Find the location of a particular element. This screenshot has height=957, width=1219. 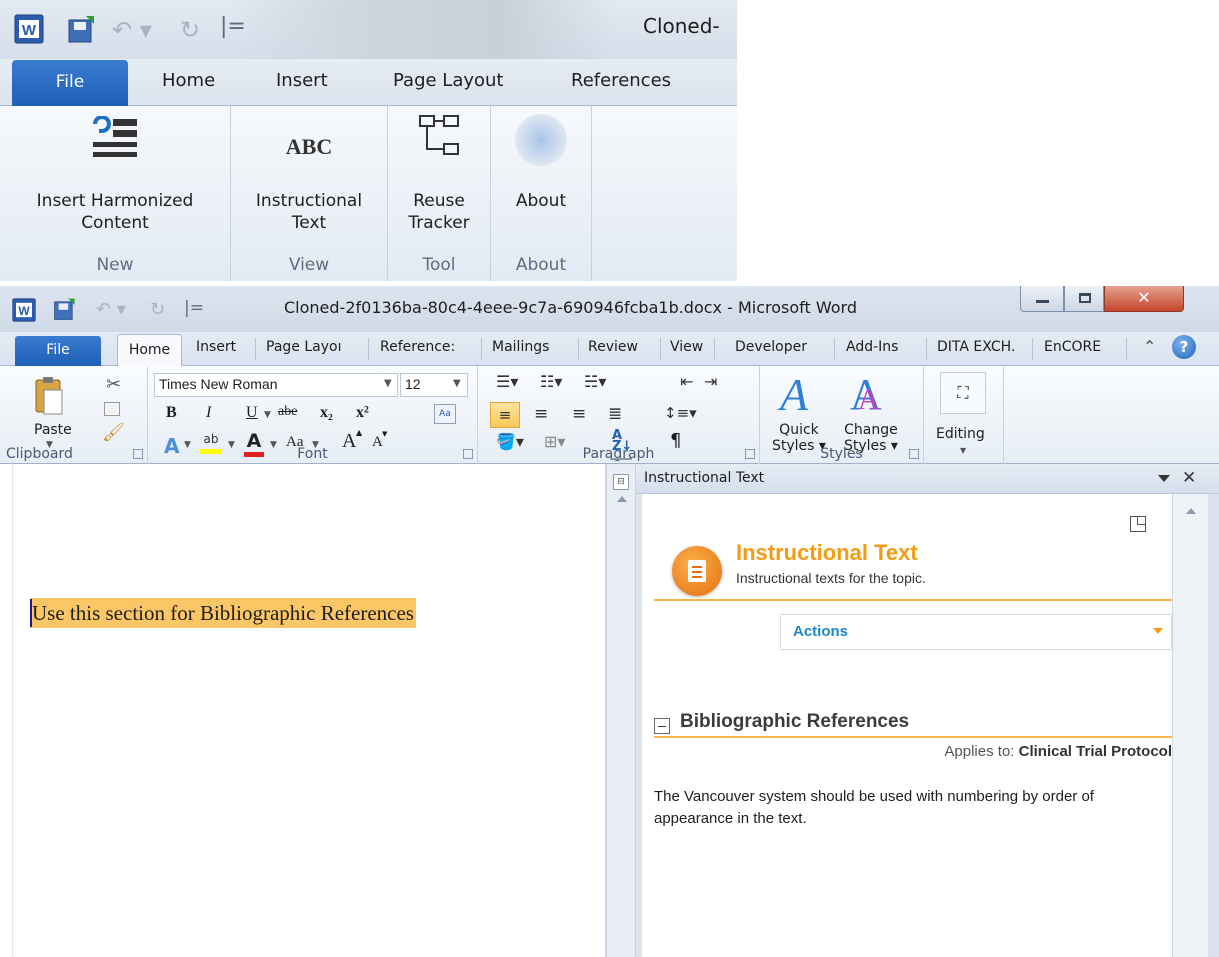

tab-references: Reference: is located at coordinates (417, 347).